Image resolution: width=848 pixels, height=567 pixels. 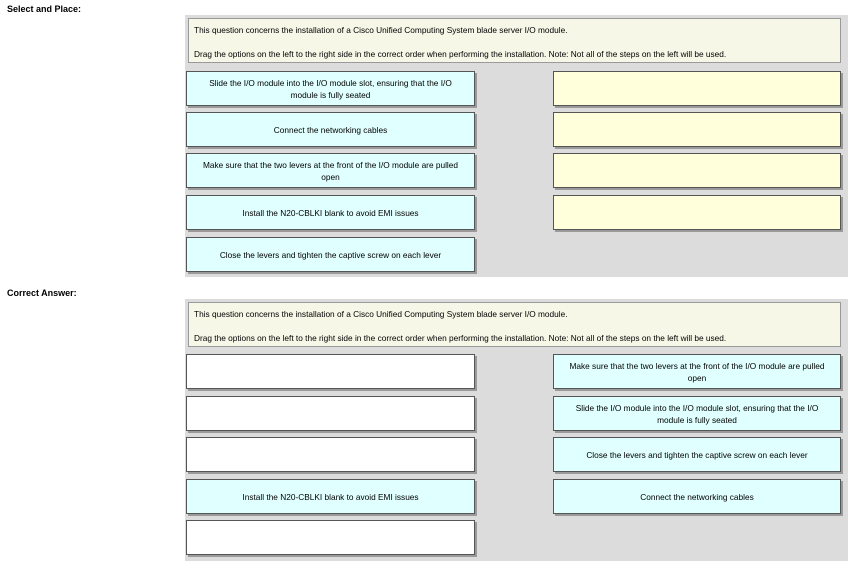 What do you see at coordinates (44, 9) in the screenshot?
I see `select-and-place-heading: Select and Place:` at bounding box center [44, 9].